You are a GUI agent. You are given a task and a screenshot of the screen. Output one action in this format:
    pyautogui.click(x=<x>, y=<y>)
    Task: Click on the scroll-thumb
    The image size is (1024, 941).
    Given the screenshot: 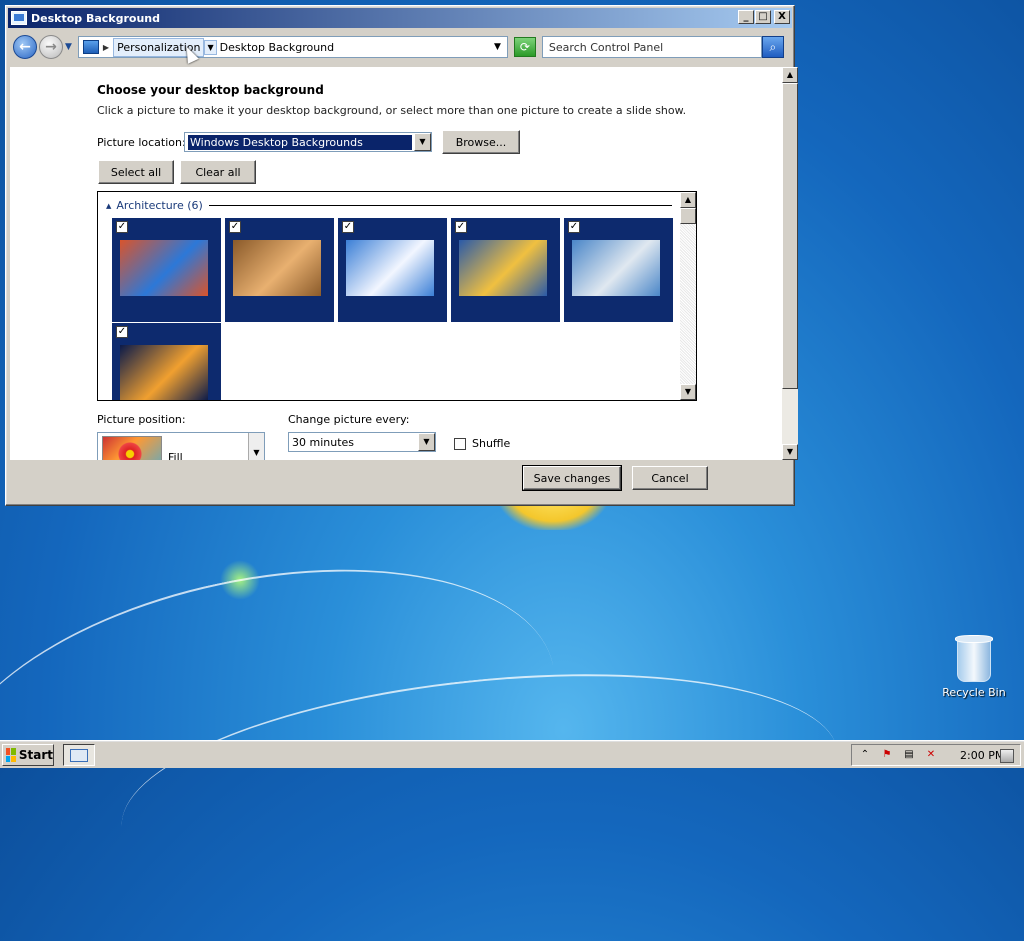 What is the action you would take?
    pyautogui.click(x=790, y=236)
    